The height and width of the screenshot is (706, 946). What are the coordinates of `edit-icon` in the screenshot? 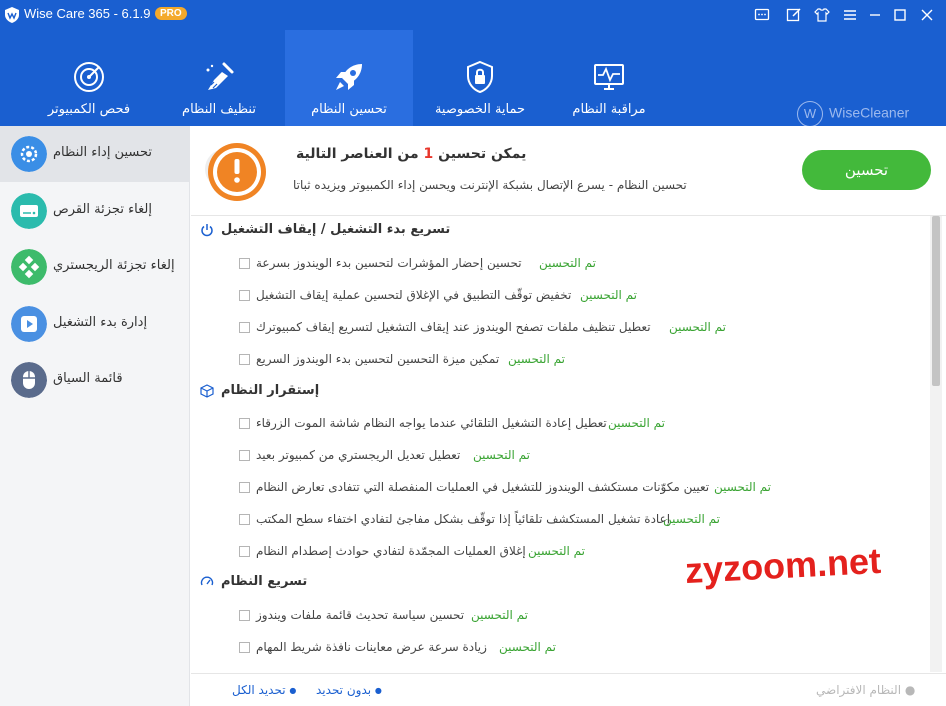 It's located at (794, 15).